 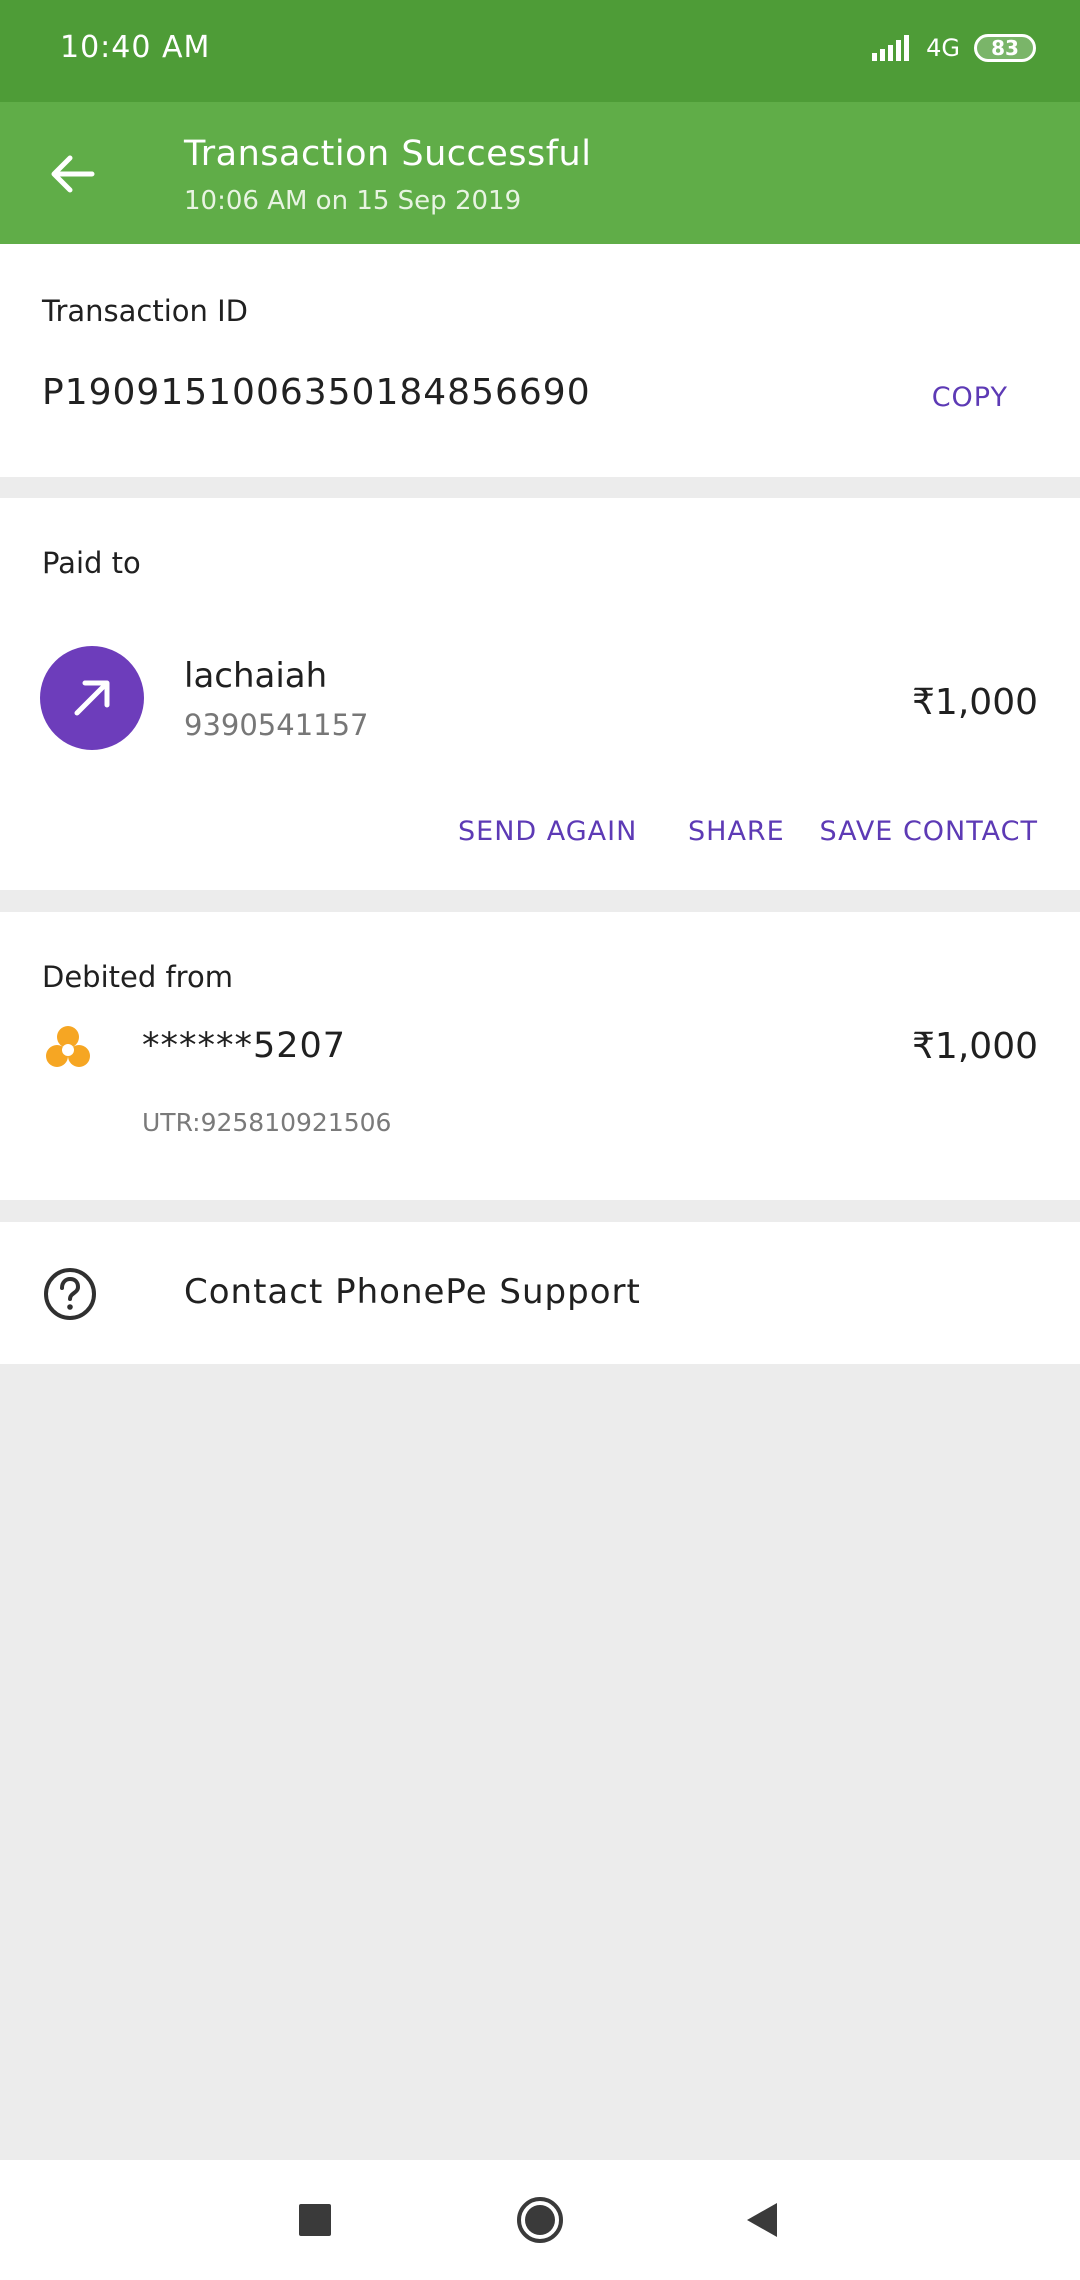 What do you see at coordinates (91, 563) in the screenshot?
I see `paid-to-label: Paid to` at bounding box center [91, 563].